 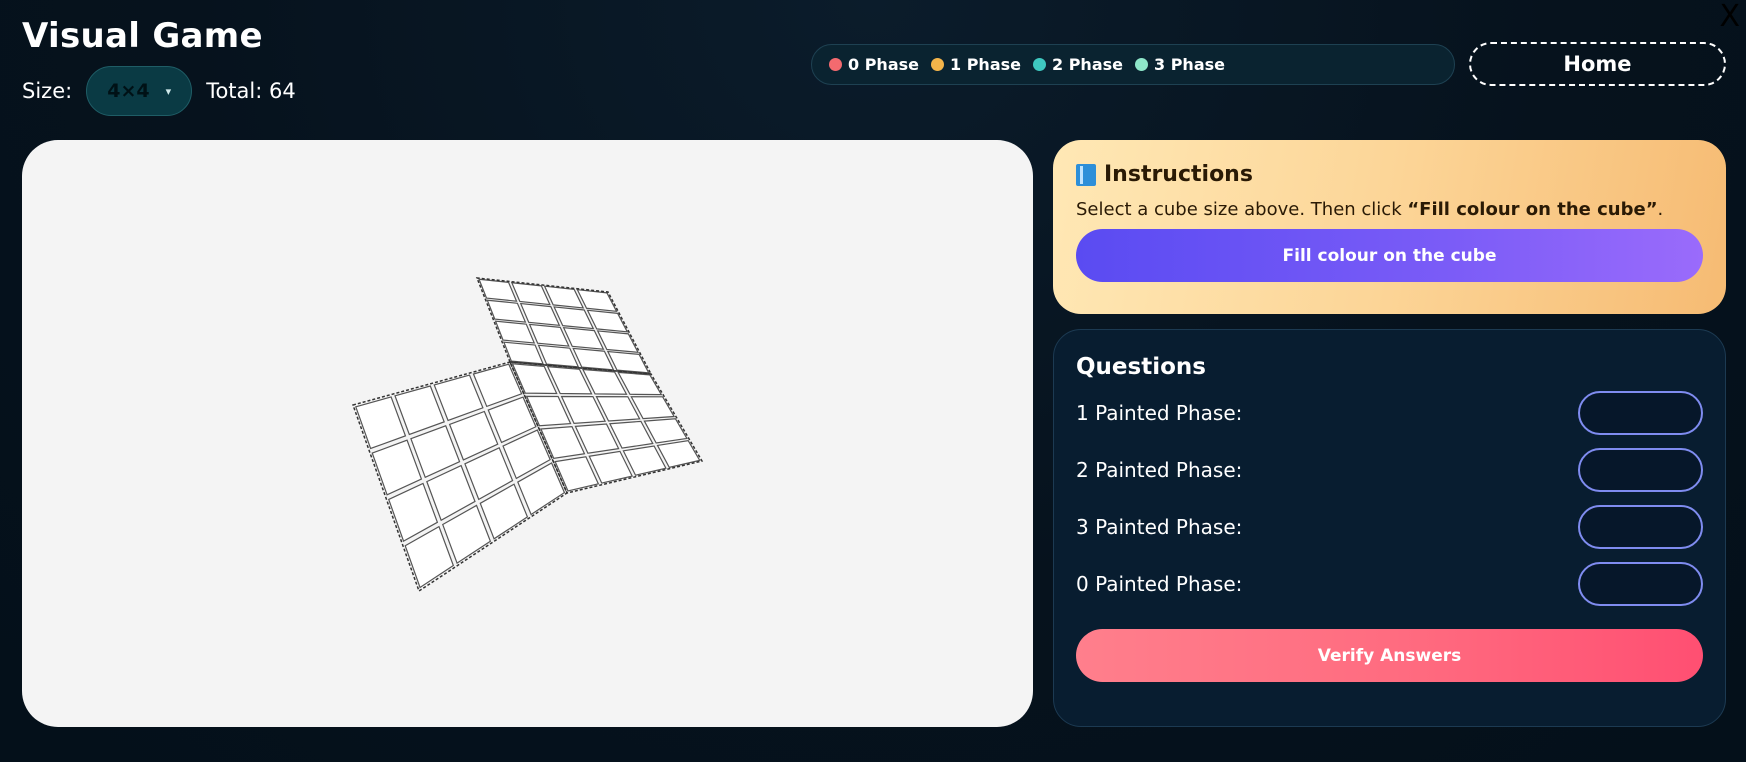 What do you see at coordinates (1640, 412) in the screenshot?
I see `answer-input-1-painted` at bounding box center [1640, 412].